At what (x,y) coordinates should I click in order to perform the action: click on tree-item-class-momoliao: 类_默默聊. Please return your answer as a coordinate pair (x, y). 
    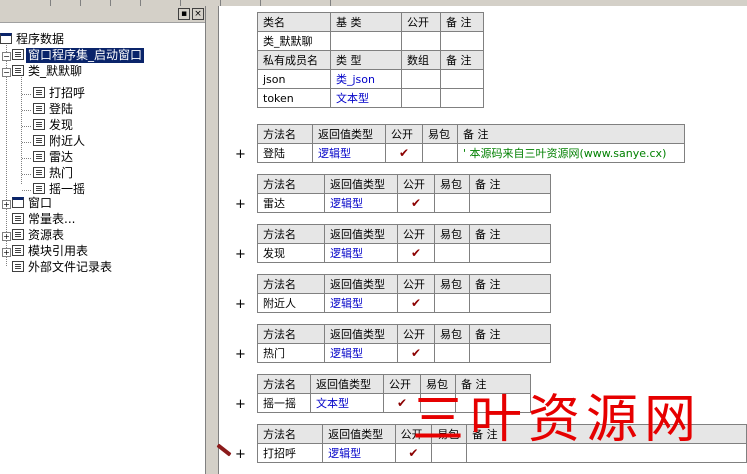
    Looking at the image, I should click on (48, 71).